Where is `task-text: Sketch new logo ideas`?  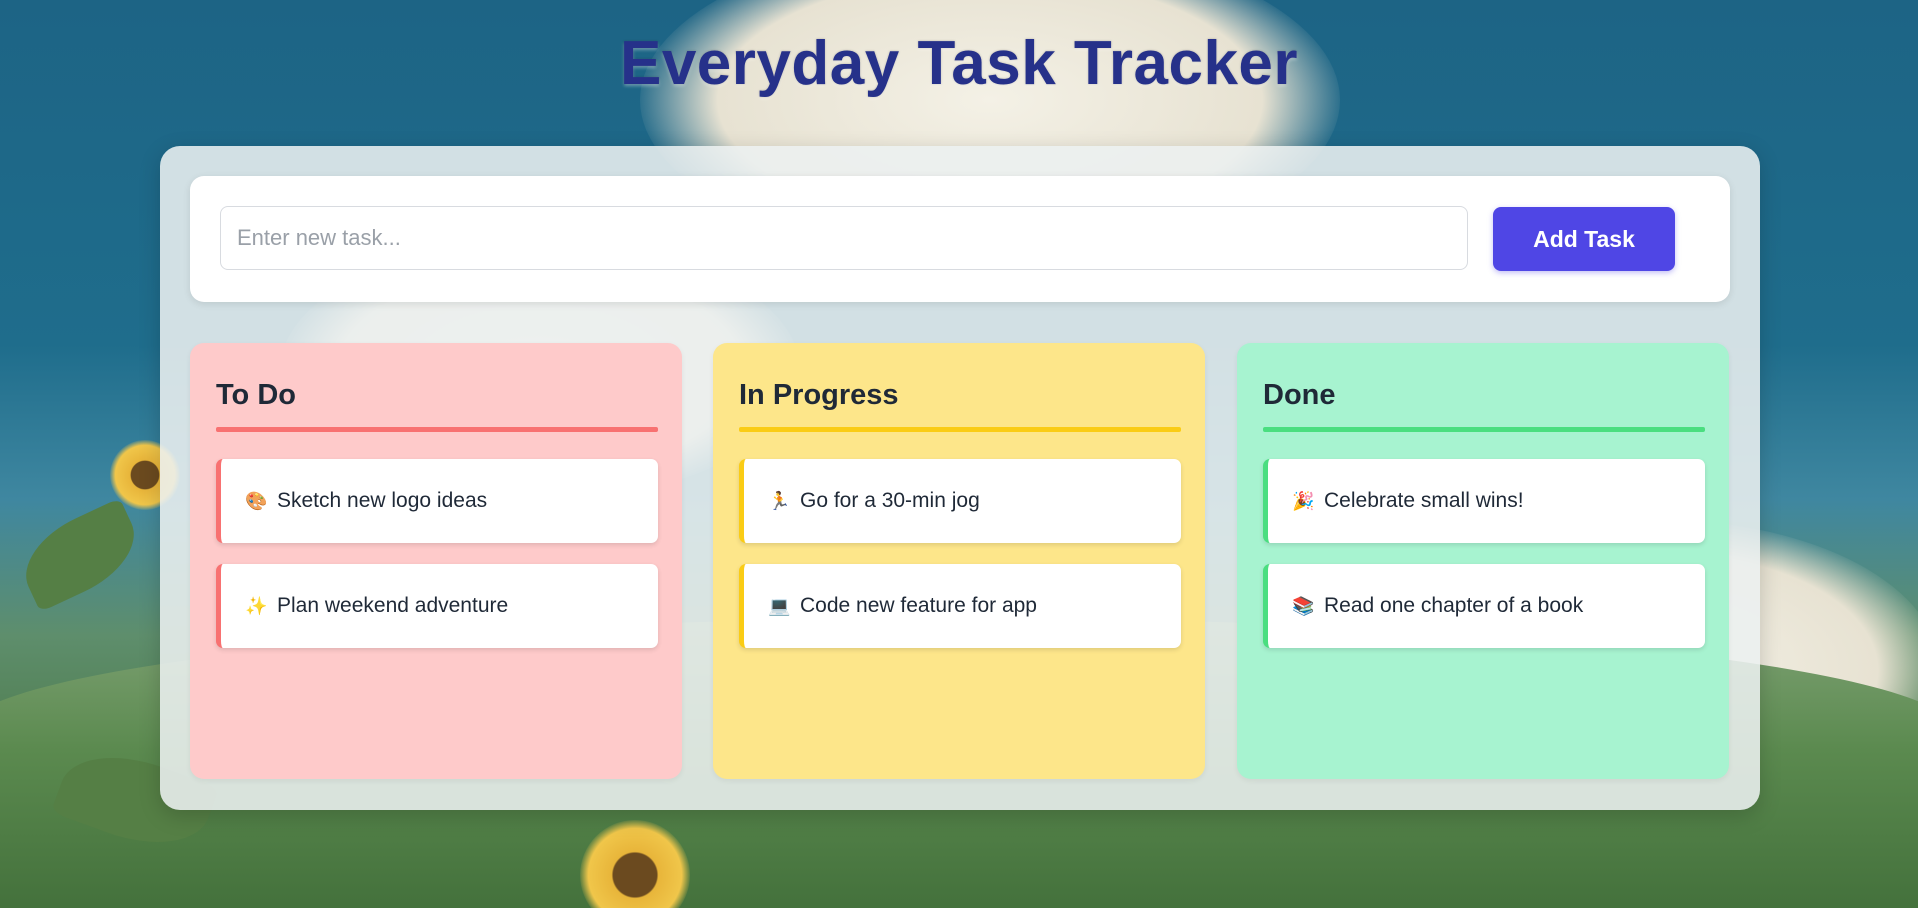
task-text: Sketch new logo ideas is located at coordinates (382, 500).